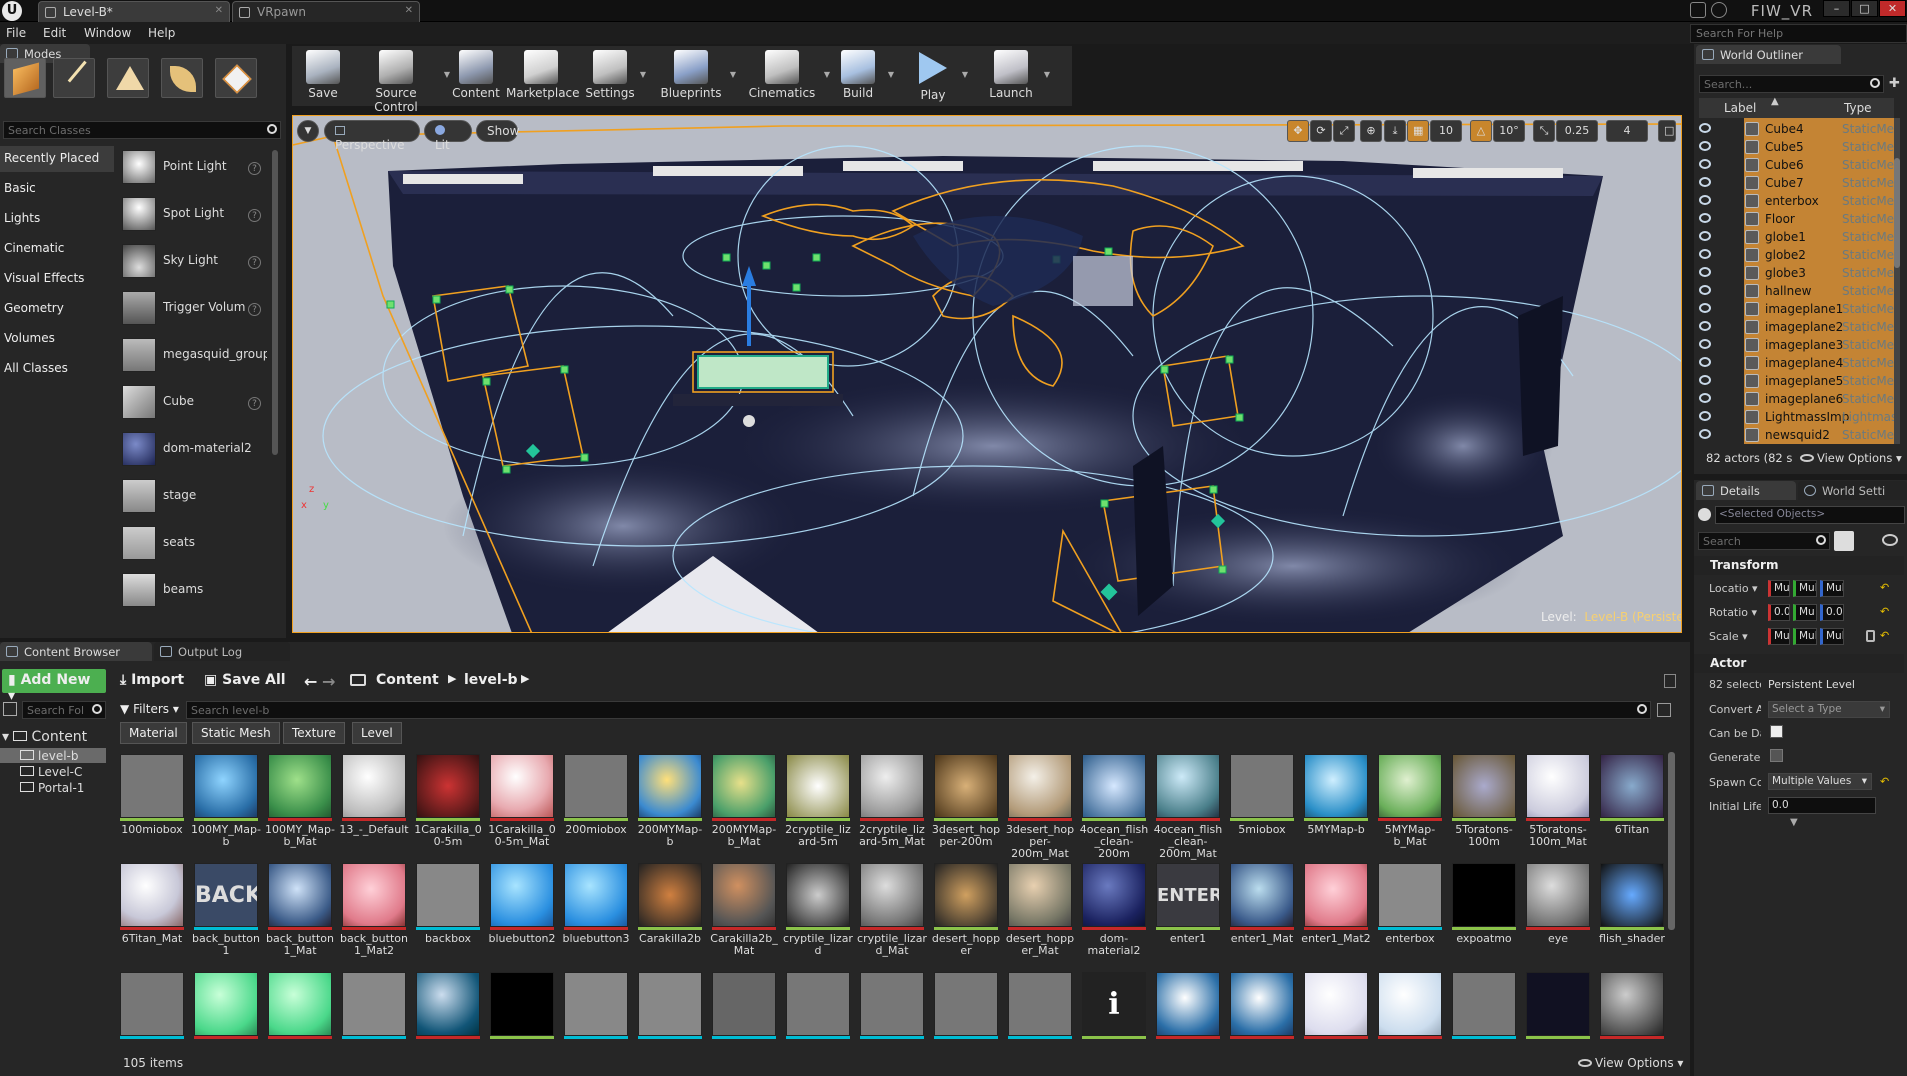 This screenshot has height=1076, width=1907. I want to click on asset-tile: 6Titan_Mat, so click(152, 913).